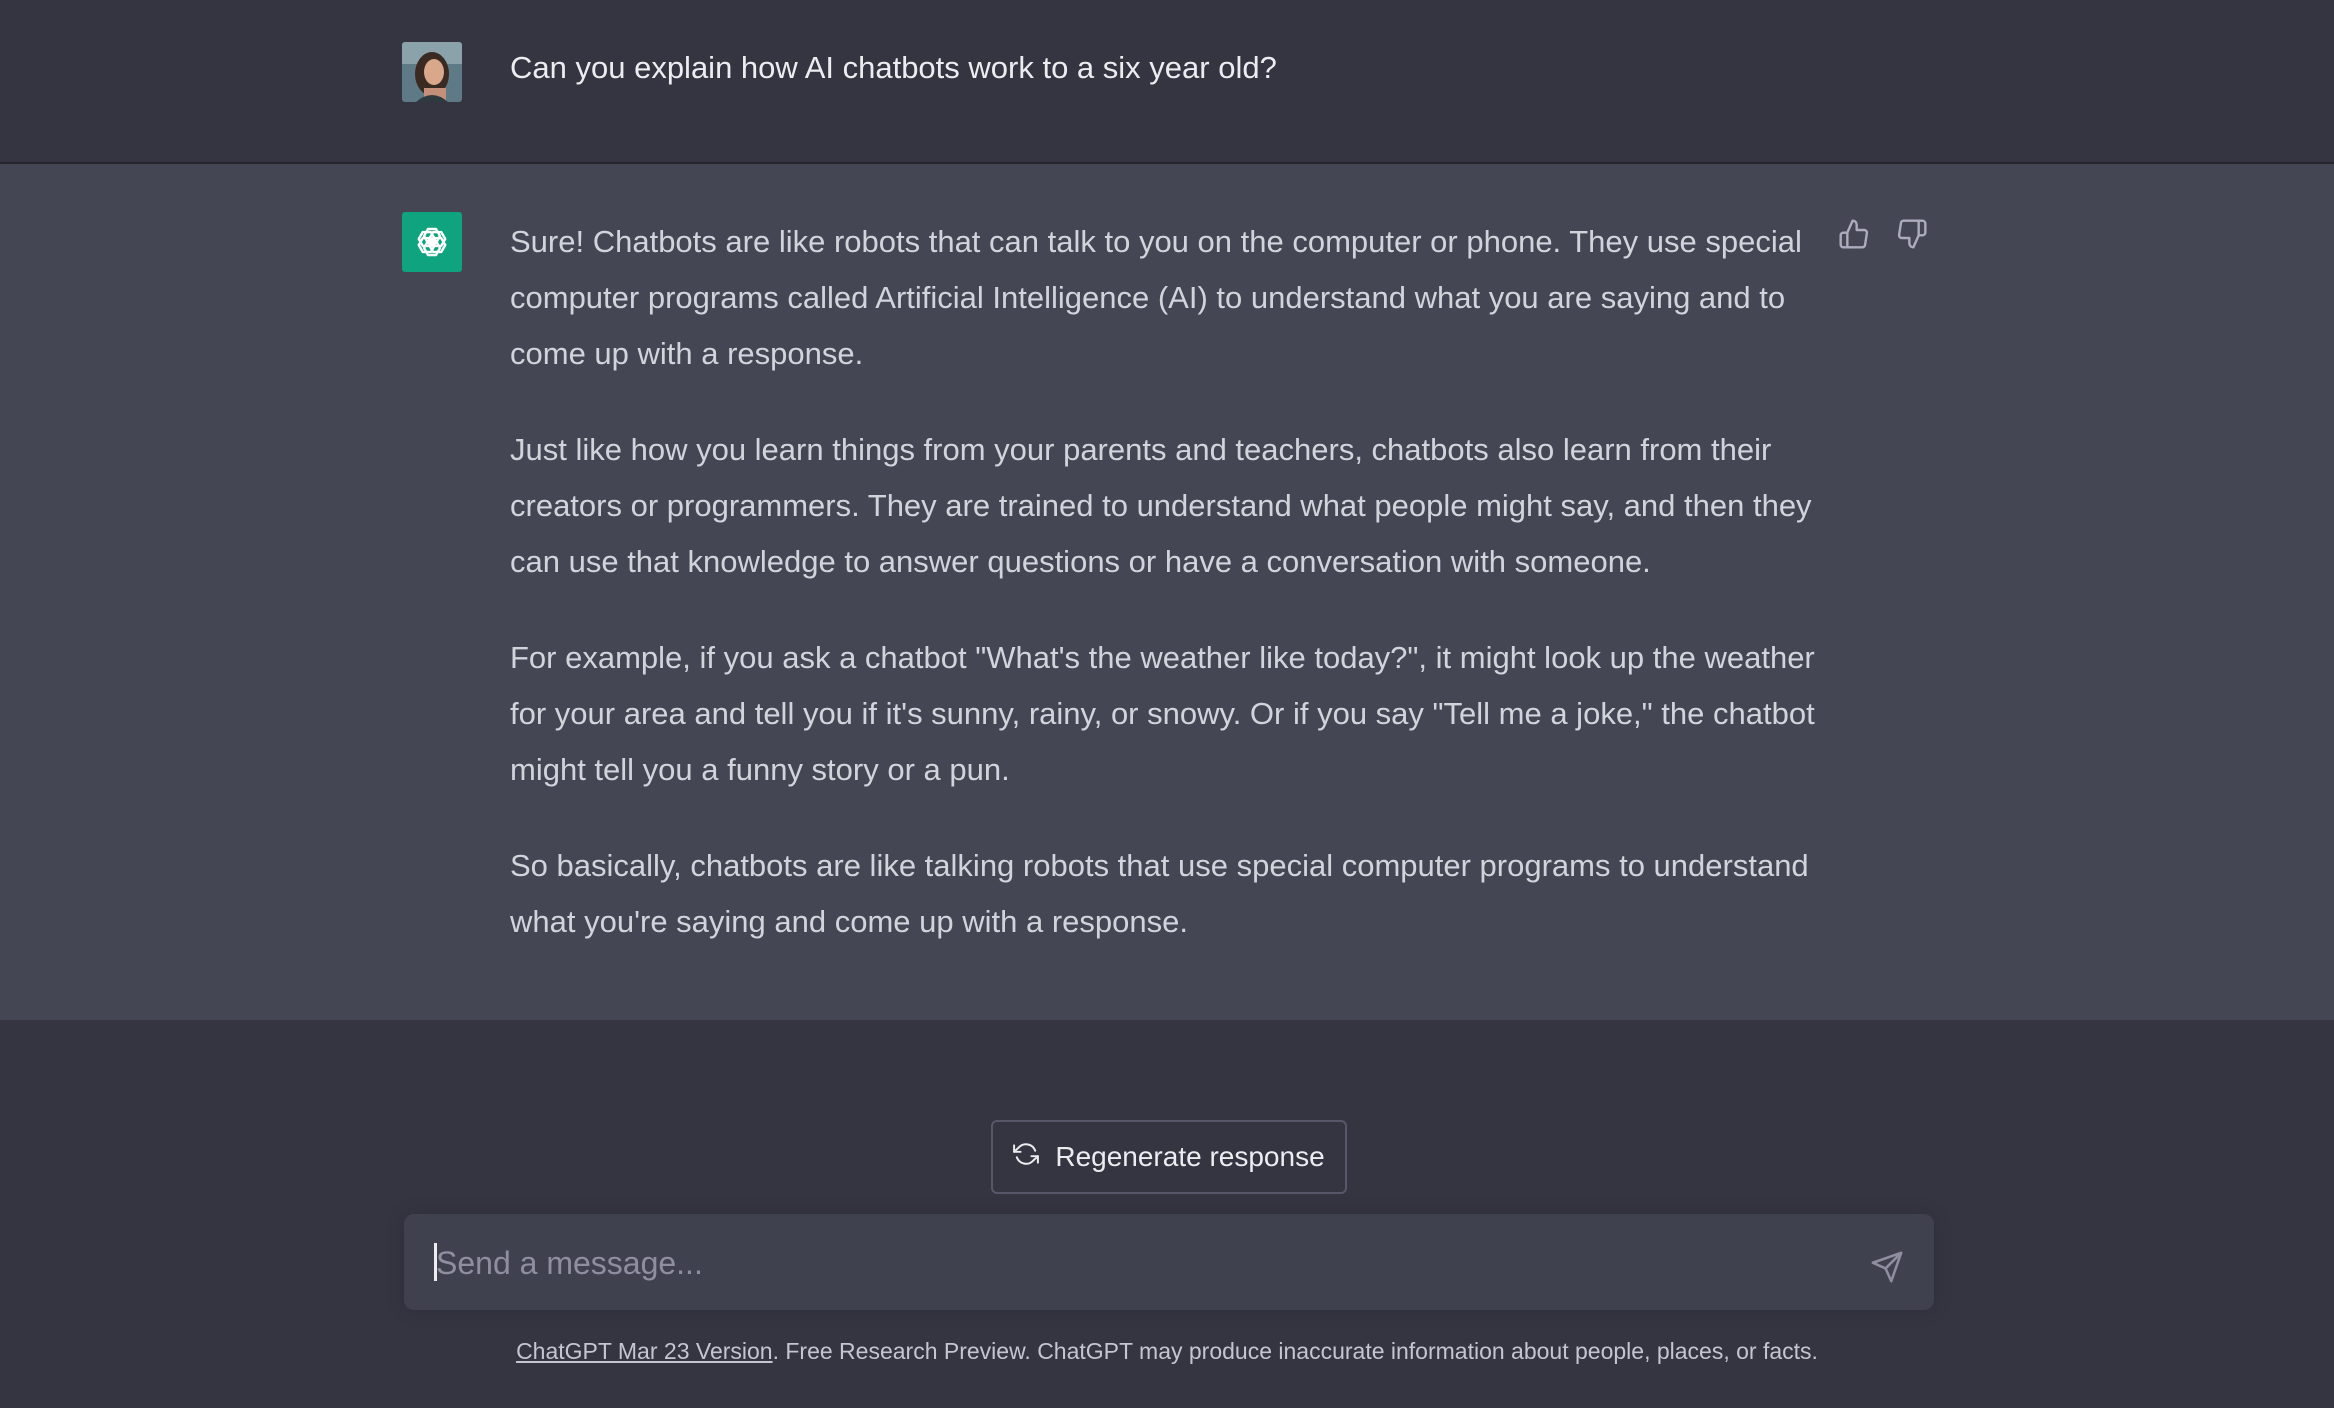 This screenshot has height=1408, width=2334. I want to click on message-composer, so click(1169, 1263).